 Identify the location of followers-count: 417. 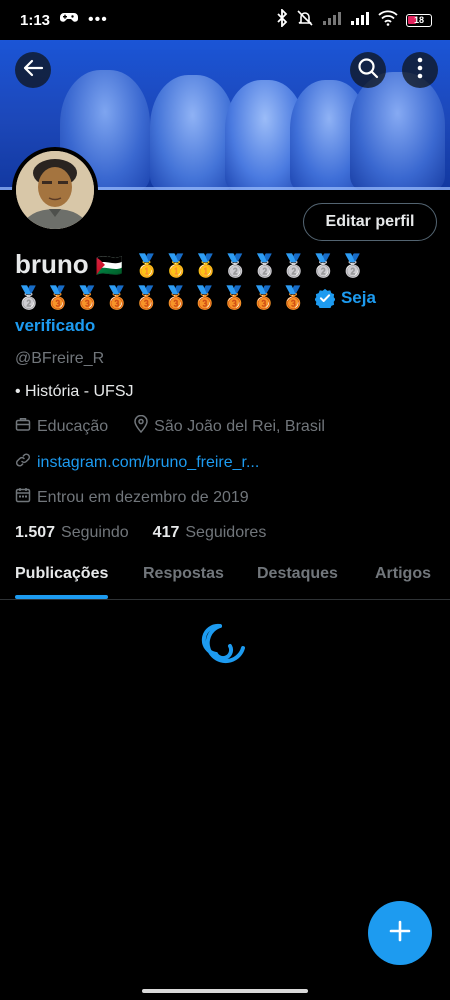
(166, 533).